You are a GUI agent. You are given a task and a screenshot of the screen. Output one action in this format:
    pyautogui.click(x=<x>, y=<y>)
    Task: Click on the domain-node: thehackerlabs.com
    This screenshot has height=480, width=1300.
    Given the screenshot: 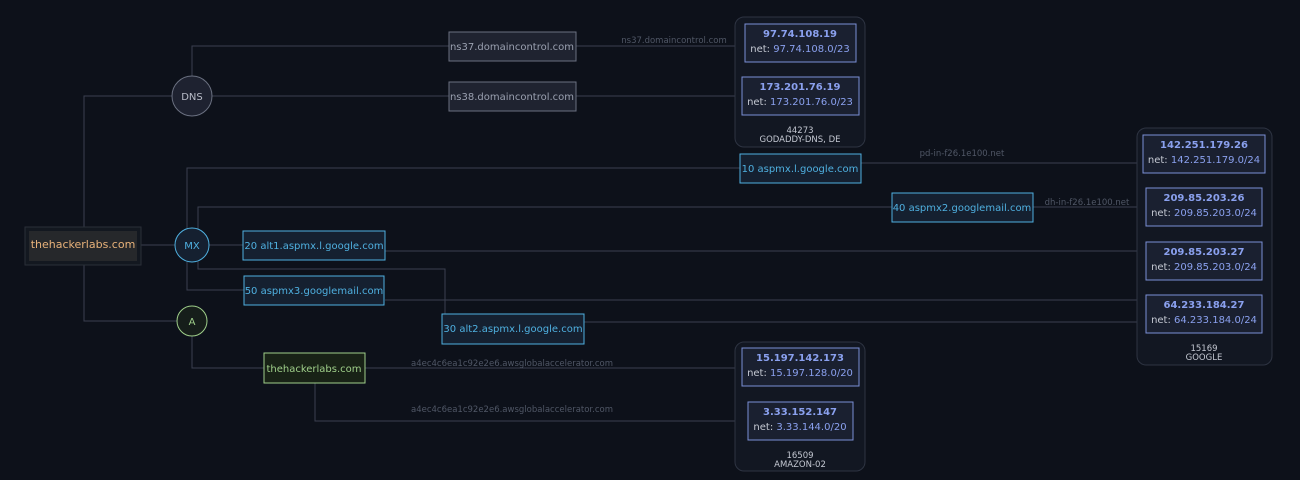 What is the action you would take?
    pyautogui.click(x=83, y=246)
    